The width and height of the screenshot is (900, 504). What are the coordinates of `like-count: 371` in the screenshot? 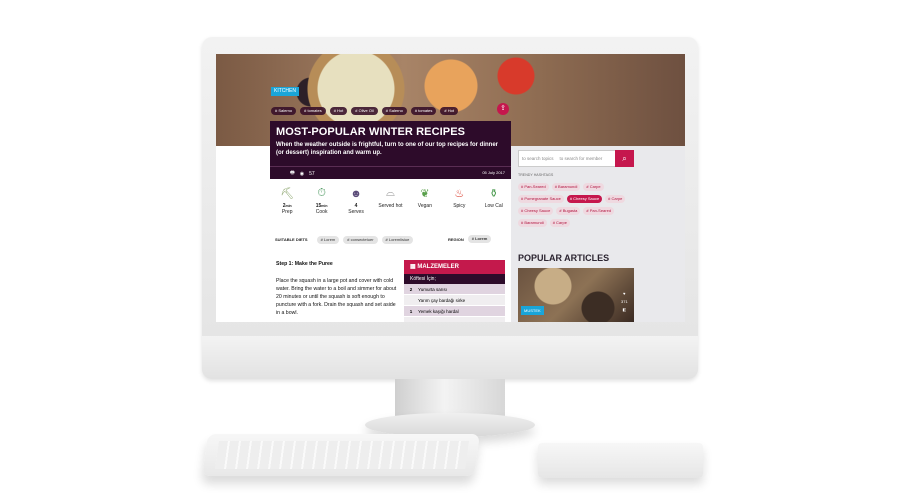 It's located at (624, 301).